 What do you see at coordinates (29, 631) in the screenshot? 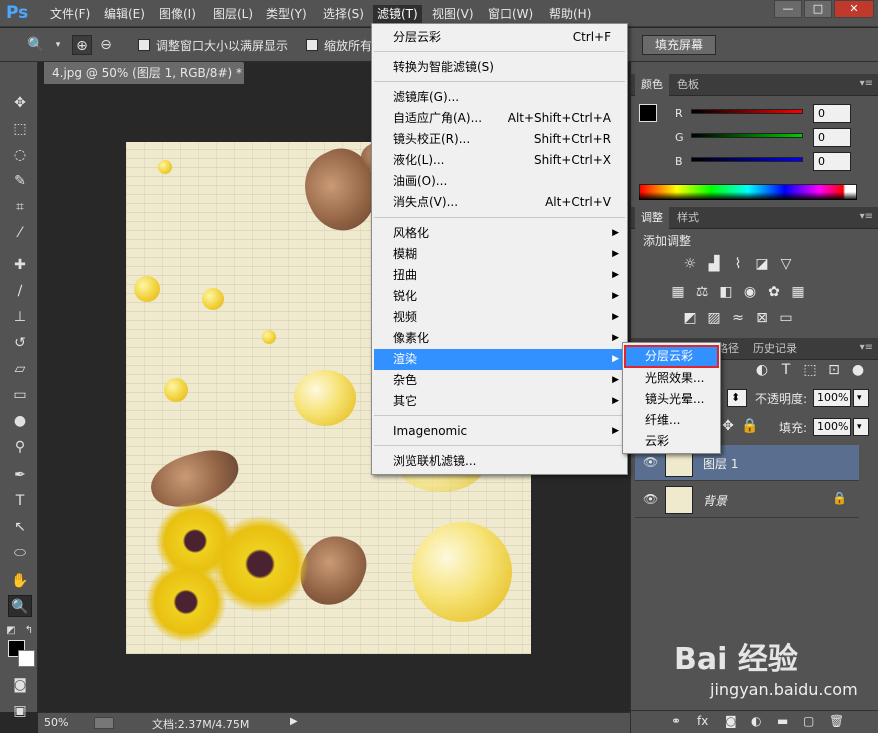
I see `swap-colors-icon: ↰` at bounding box center [29, 631].